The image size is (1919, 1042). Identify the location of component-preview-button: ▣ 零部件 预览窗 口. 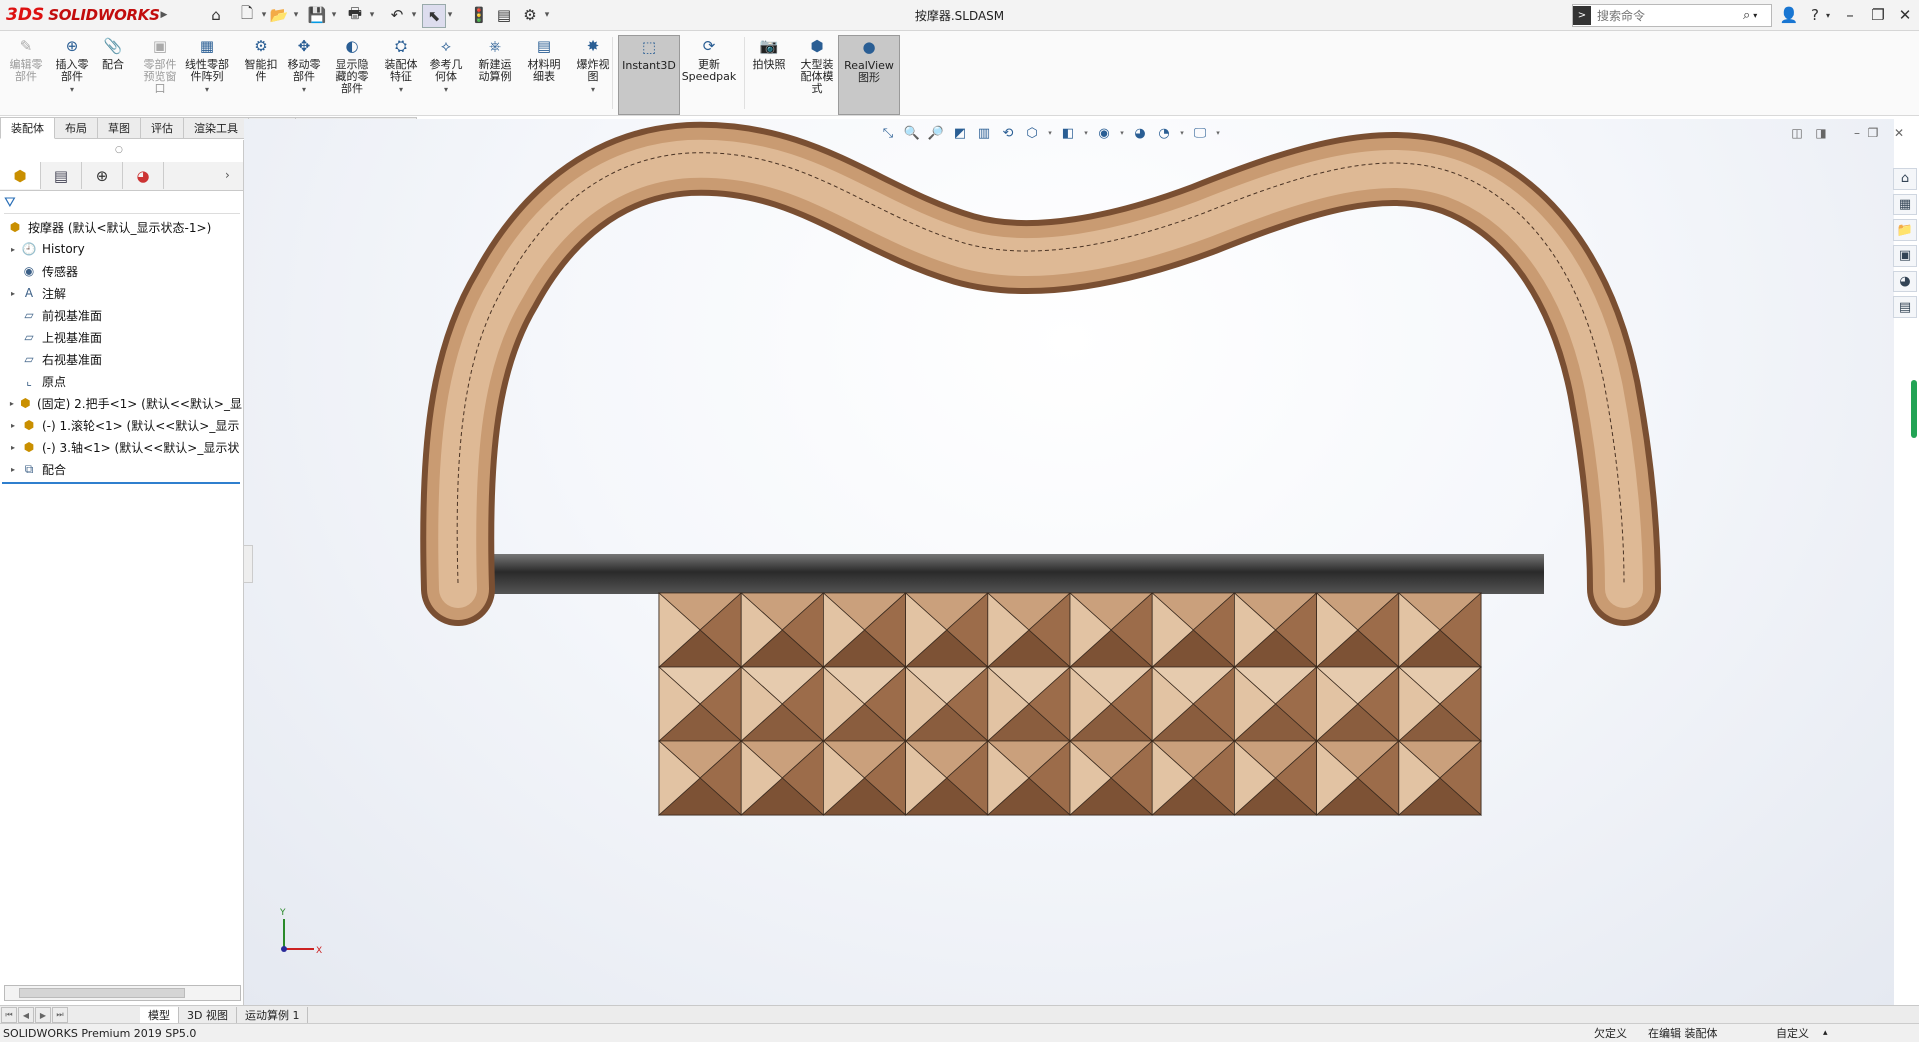
(160, 74).